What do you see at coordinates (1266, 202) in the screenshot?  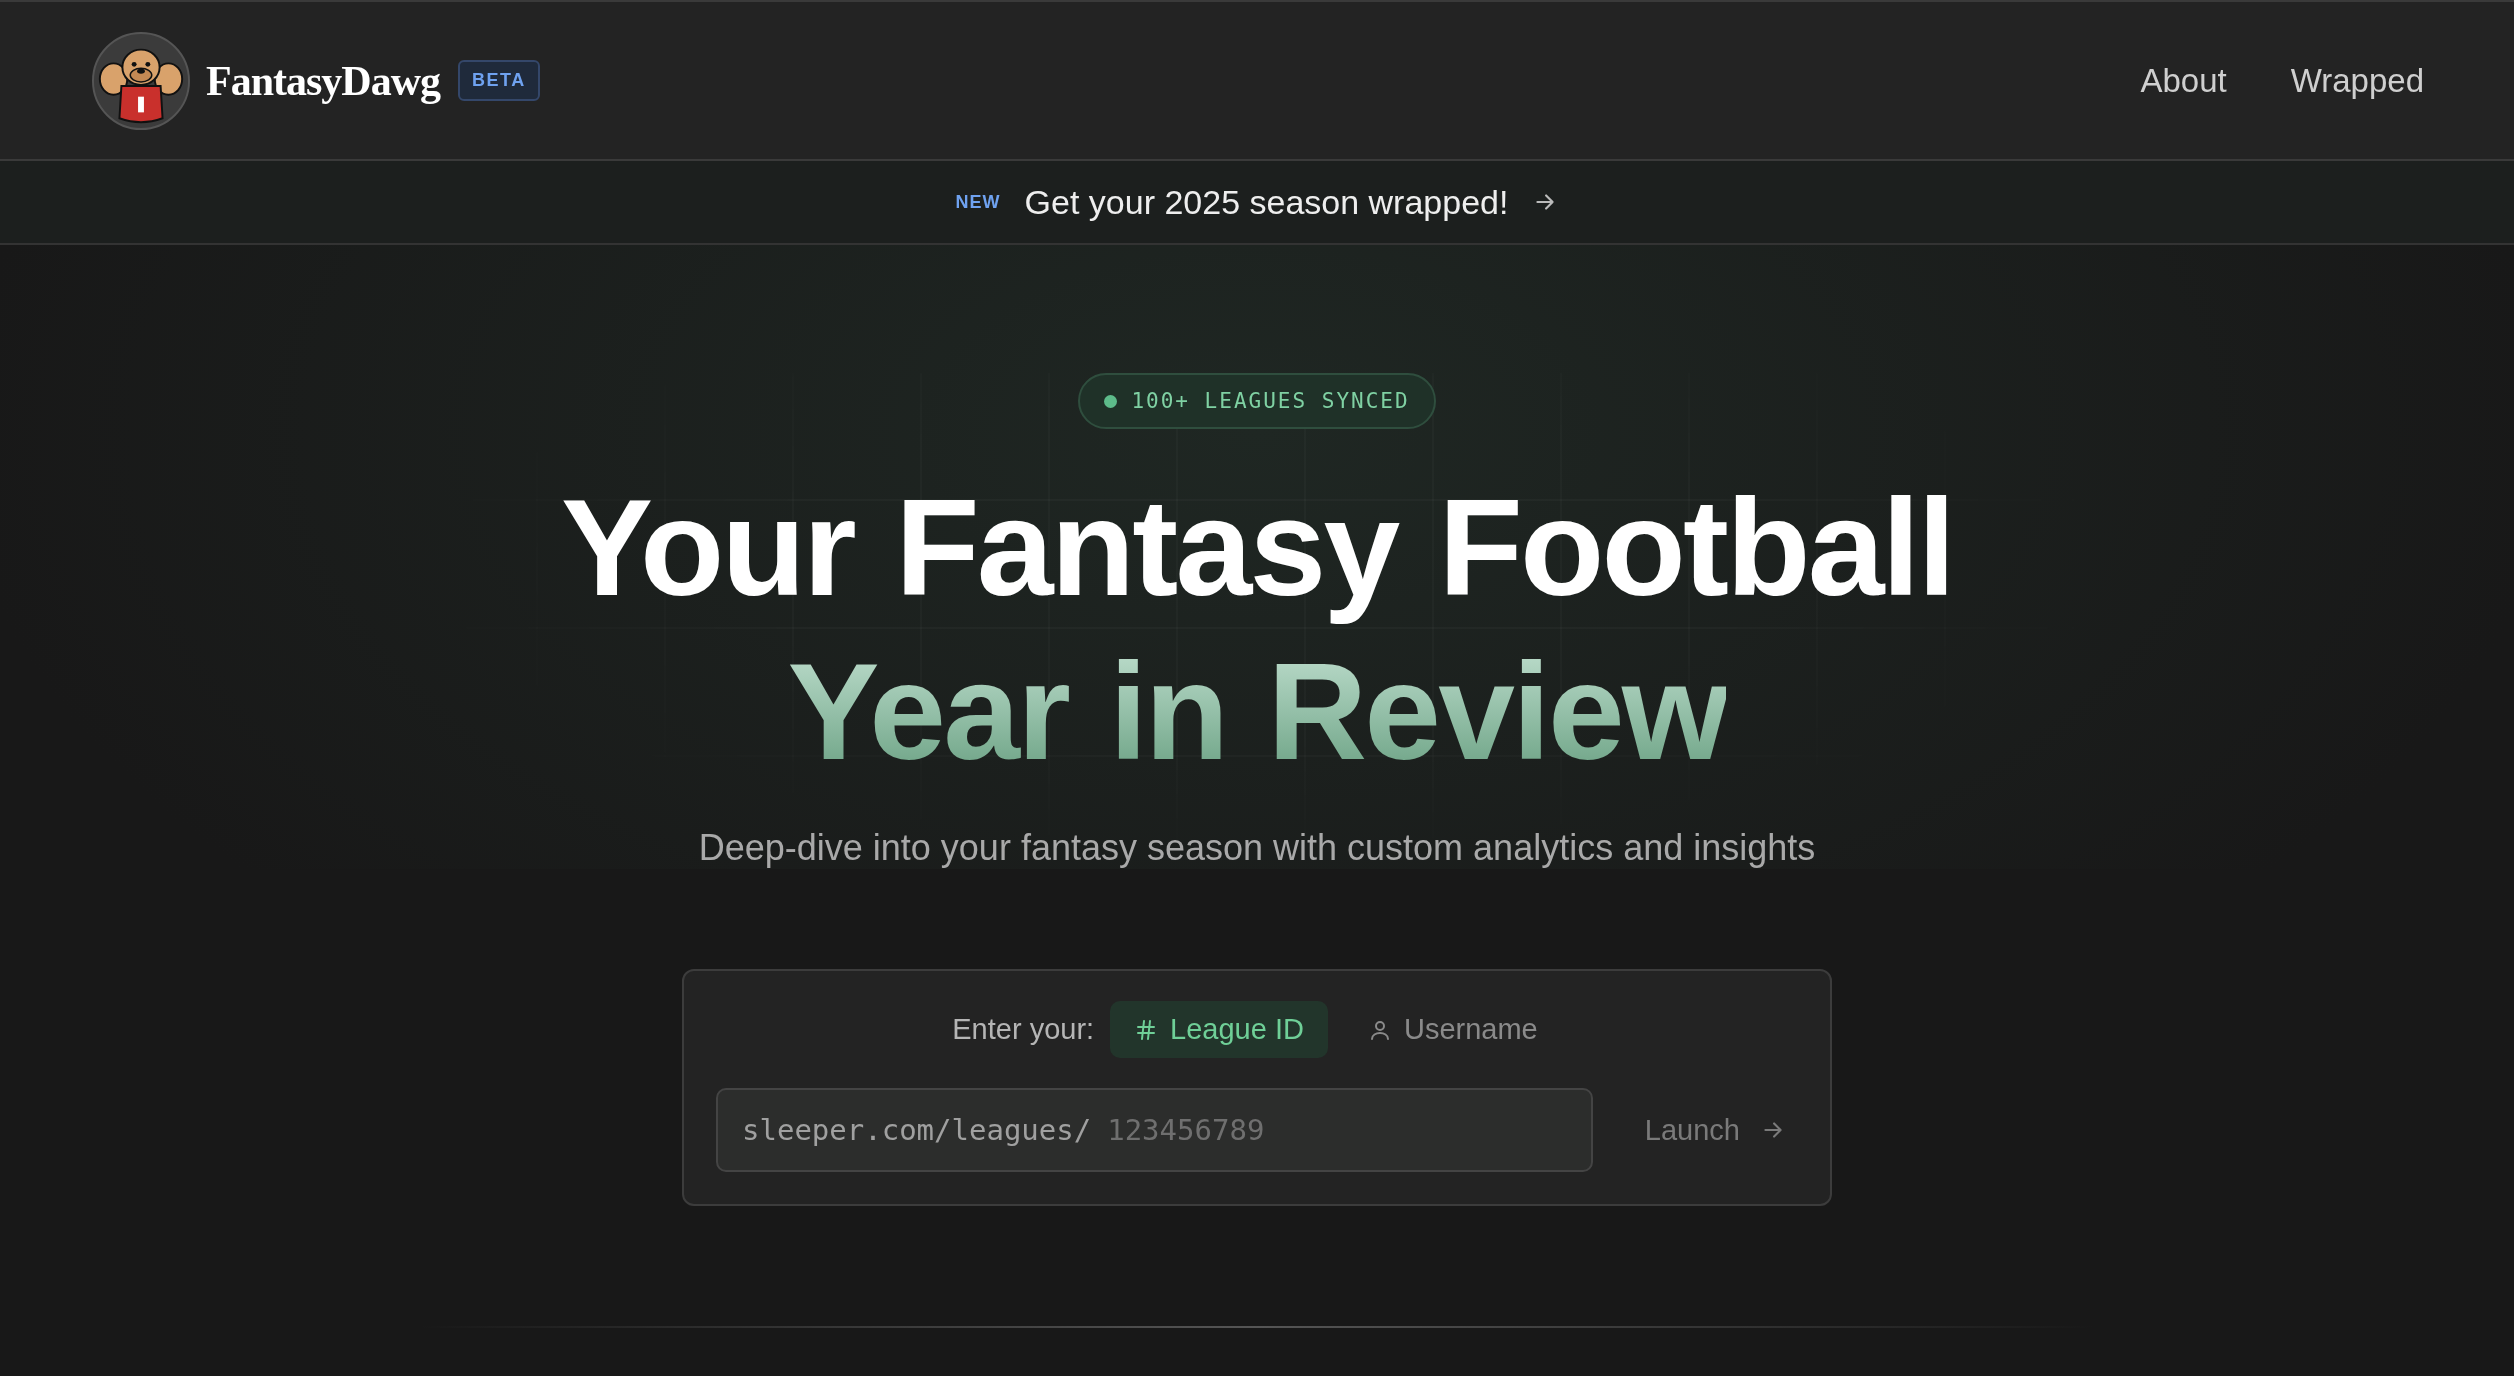 I see `announcement-link: Get your 2025 season wrapped!` at bounding box center [1266, 202].